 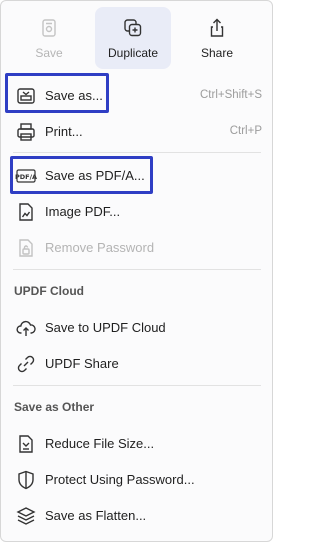 I want to click on share-icon, so click(x=217, y=28).